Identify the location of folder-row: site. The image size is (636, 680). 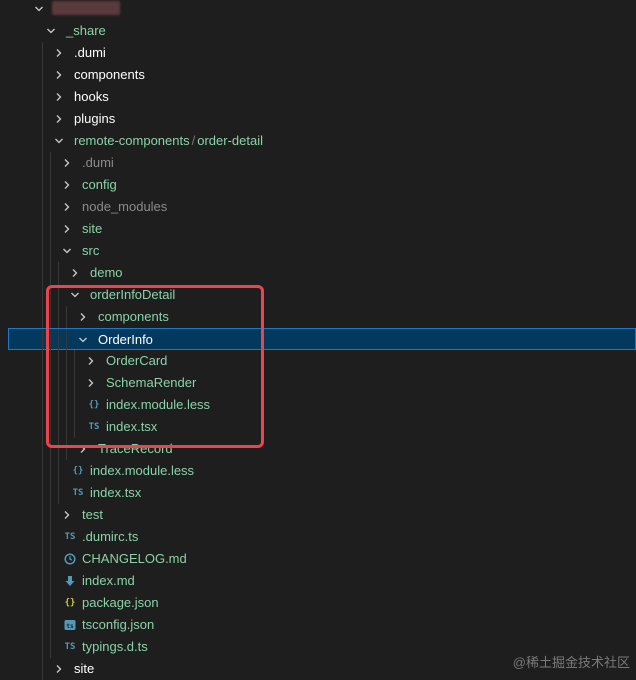
(318, 229).